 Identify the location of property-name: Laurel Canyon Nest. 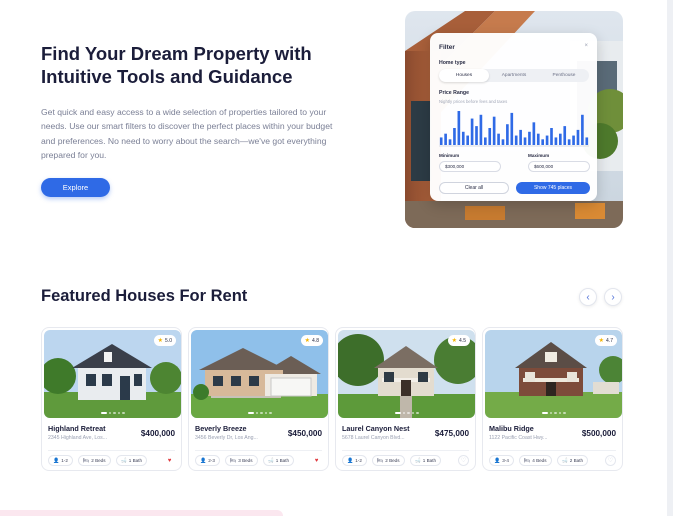
(376, 428).